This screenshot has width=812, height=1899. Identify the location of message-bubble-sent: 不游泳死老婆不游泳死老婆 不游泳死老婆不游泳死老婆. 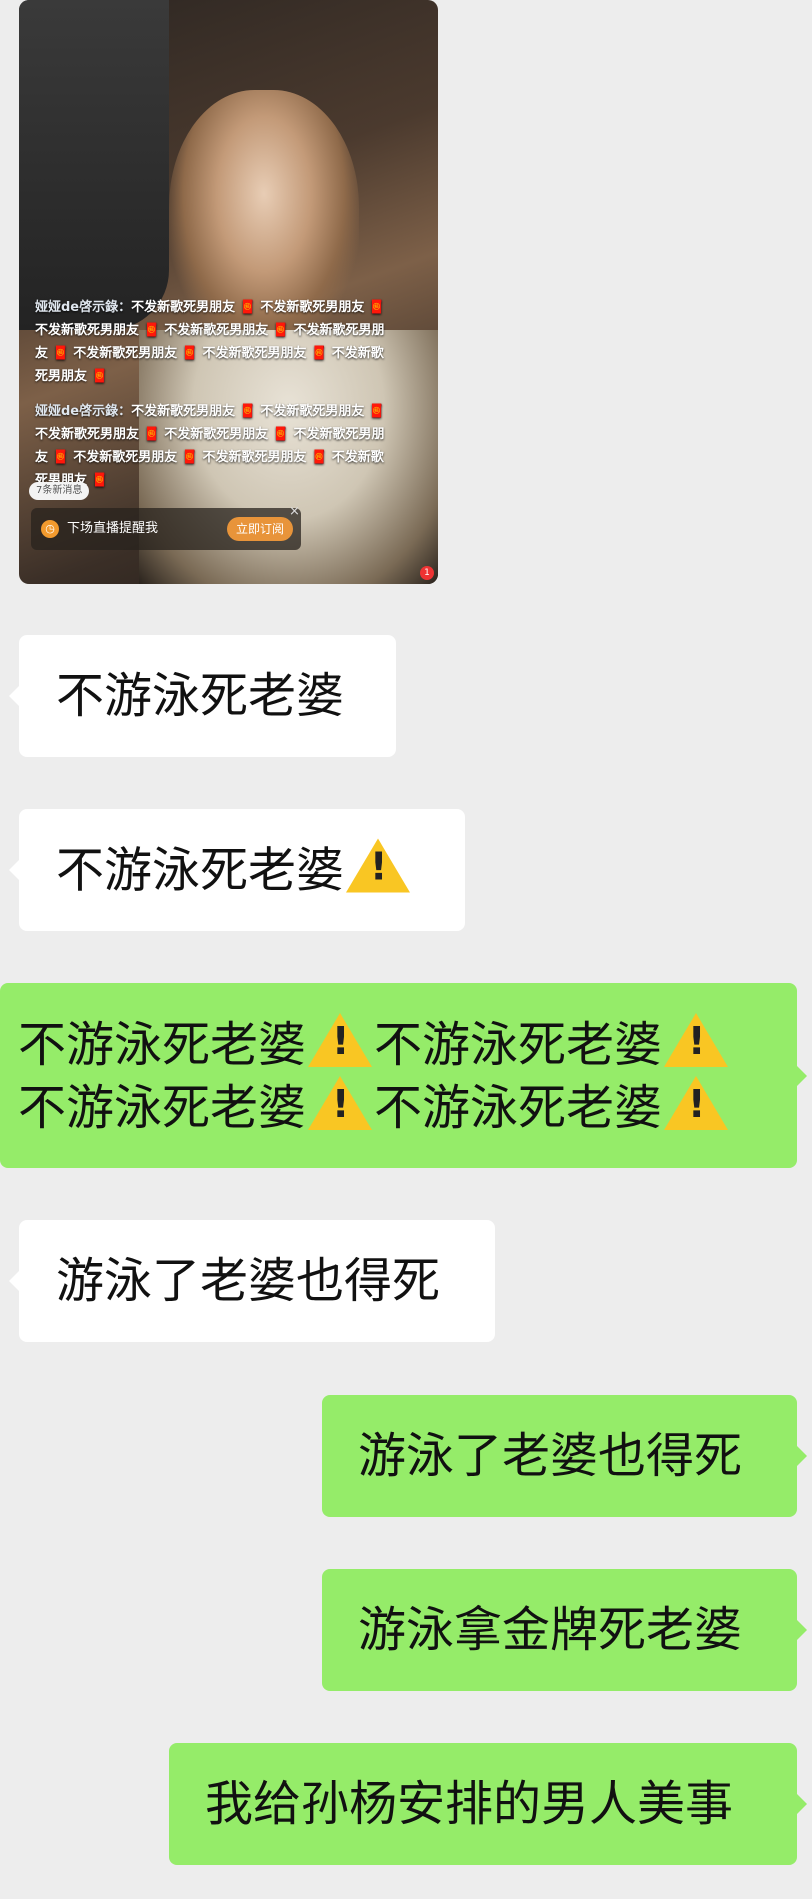
(403, 1075).